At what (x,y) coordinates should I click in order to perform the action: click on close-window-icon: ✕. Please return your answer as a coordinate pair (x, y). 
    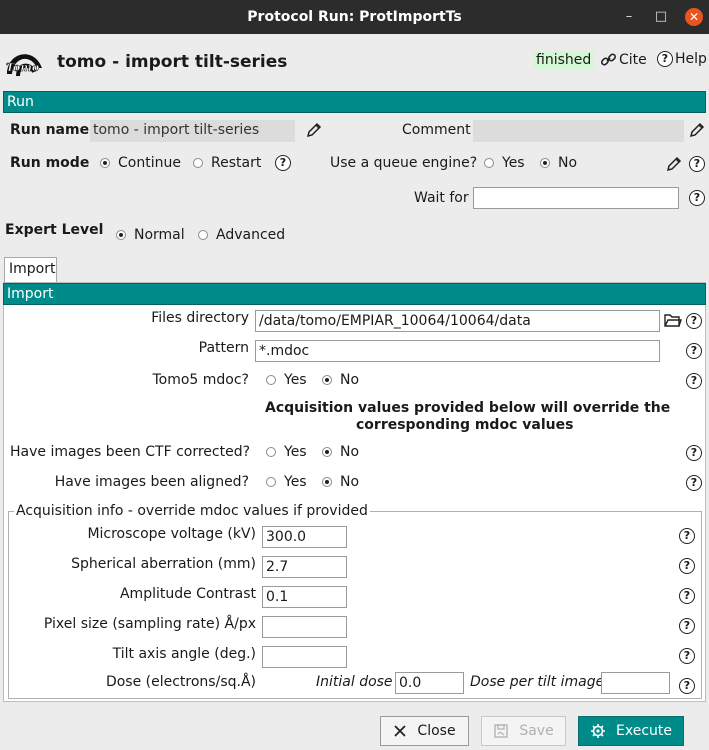
    Looking at the image, I should click on (694, 17).